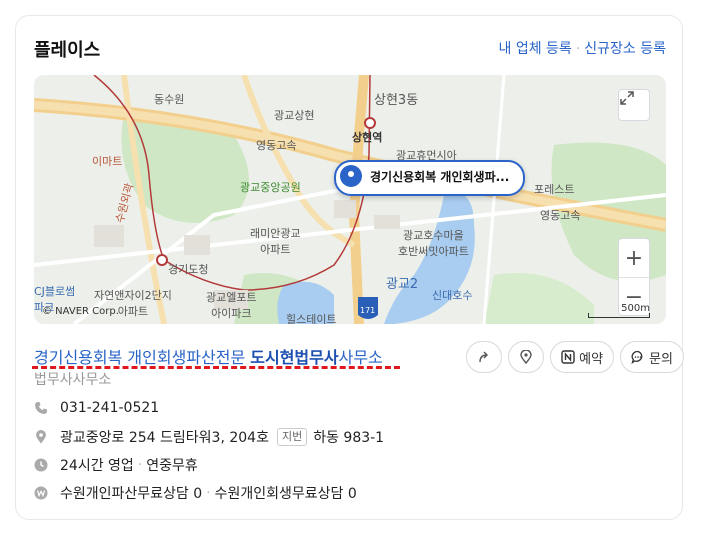 The width and height of the screenshot is (704, 537). I want to click on address-text: 광교중앙로 254 드림타워3, 204호, so click(164, 438).